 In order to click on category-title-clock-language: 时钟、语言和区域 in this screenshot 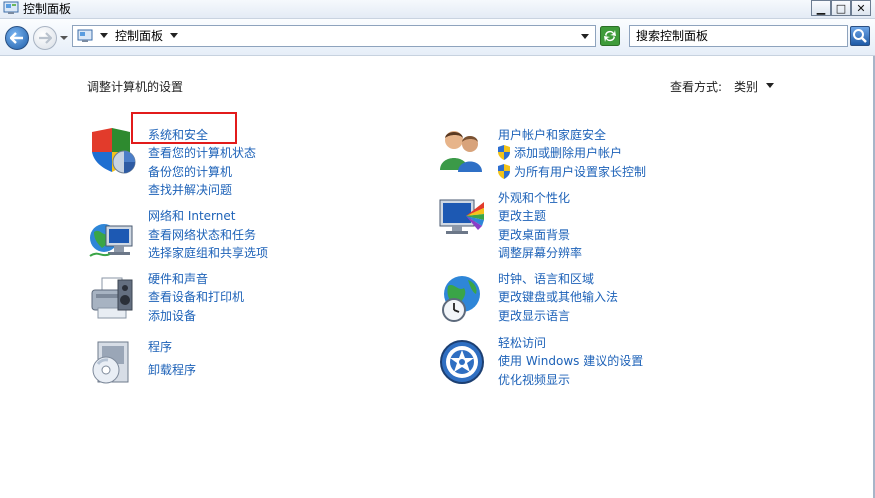, I will do `click(546, 279)`.